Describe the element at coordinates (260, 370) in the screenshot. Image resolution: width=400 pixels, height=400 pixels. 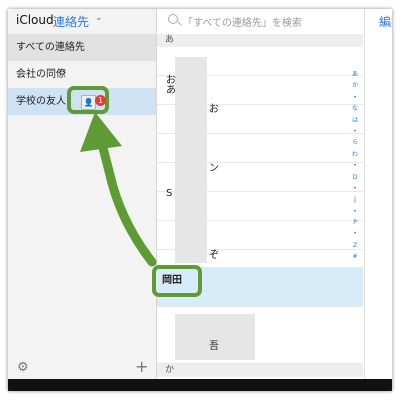
I see `section-header-ka: か` at that location.